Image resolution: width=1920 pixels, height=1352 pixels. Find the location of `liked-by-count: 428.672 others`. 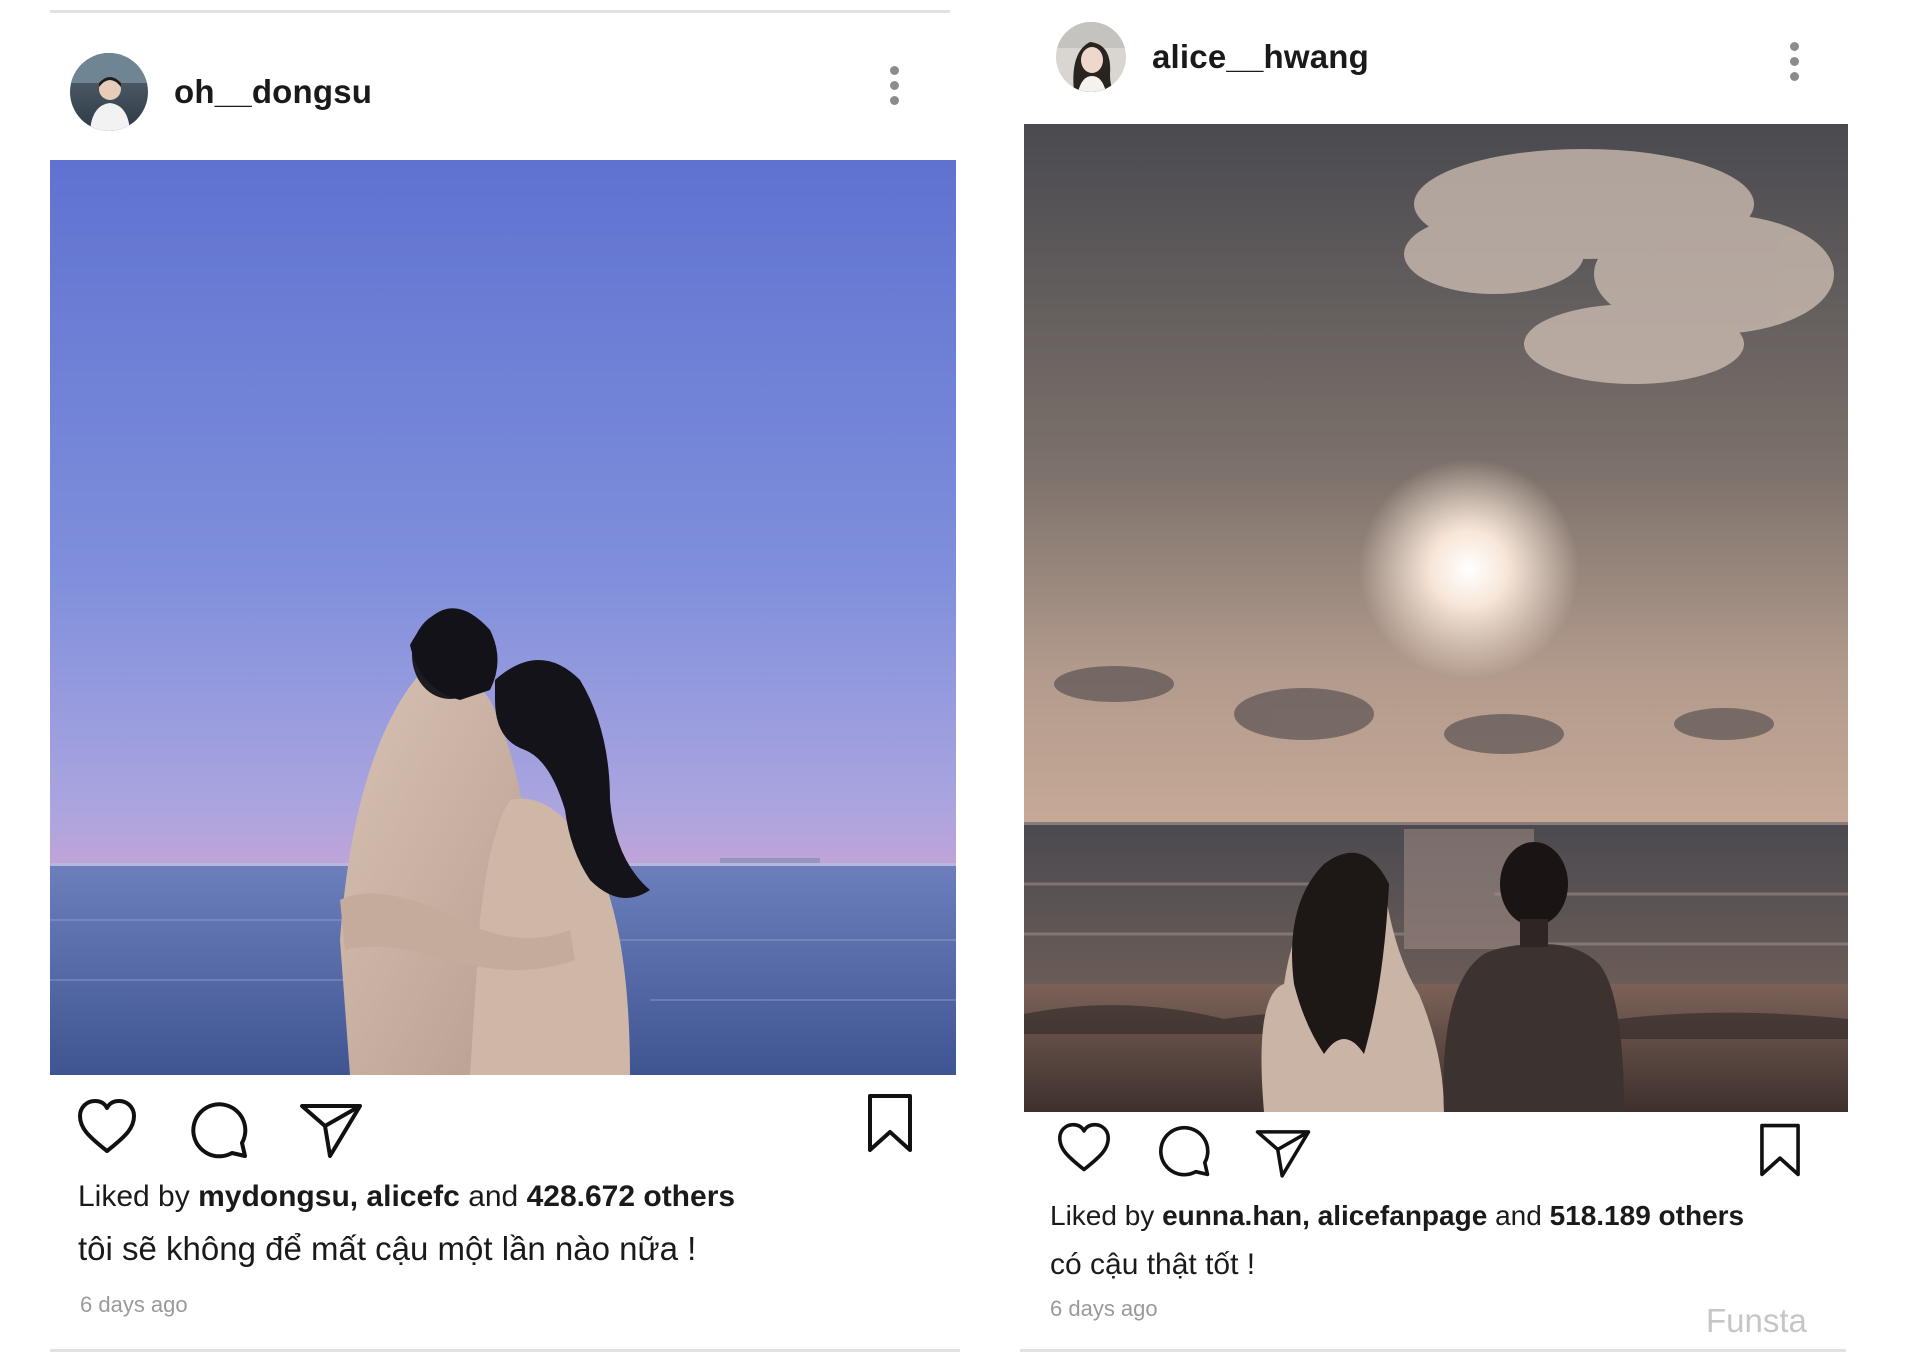

liked-by-count: 428.672 others is located at coordinates (631, 1196).